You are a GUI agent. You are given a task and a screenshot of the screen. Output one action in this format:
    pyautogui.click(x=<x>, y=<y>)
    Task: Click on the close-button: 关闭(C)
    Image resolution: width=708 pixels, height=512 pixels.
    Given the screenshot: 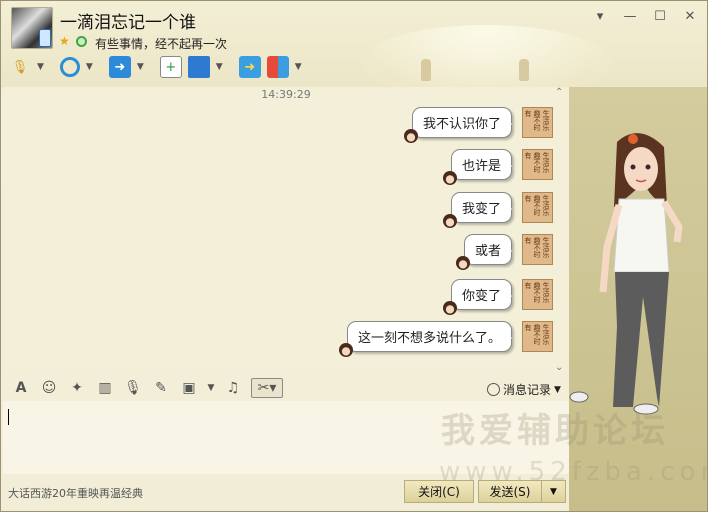 What is the action you would take?
    pyautogui.click(x=439, y=491)
    